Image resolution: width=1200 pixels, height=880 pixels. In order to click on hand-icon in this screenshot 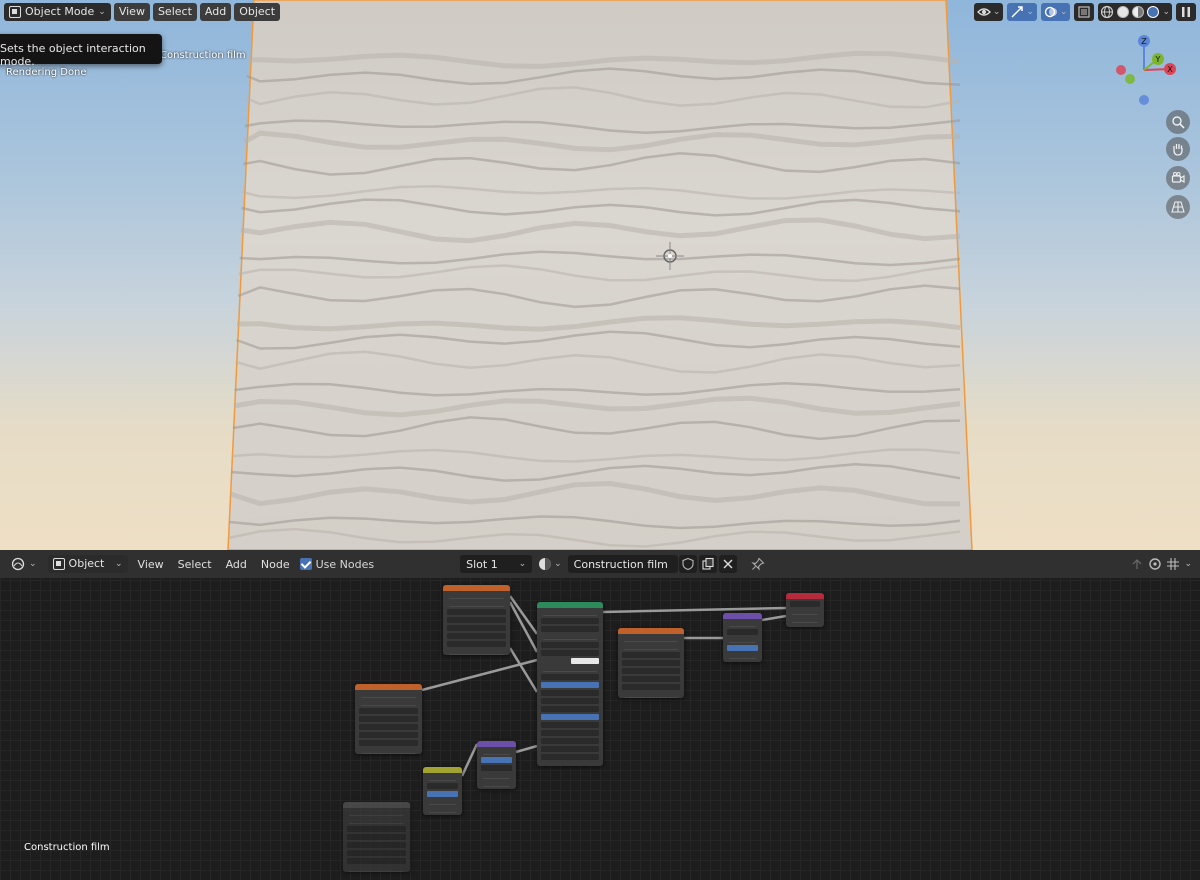, I will do `click(1178, 150)`.